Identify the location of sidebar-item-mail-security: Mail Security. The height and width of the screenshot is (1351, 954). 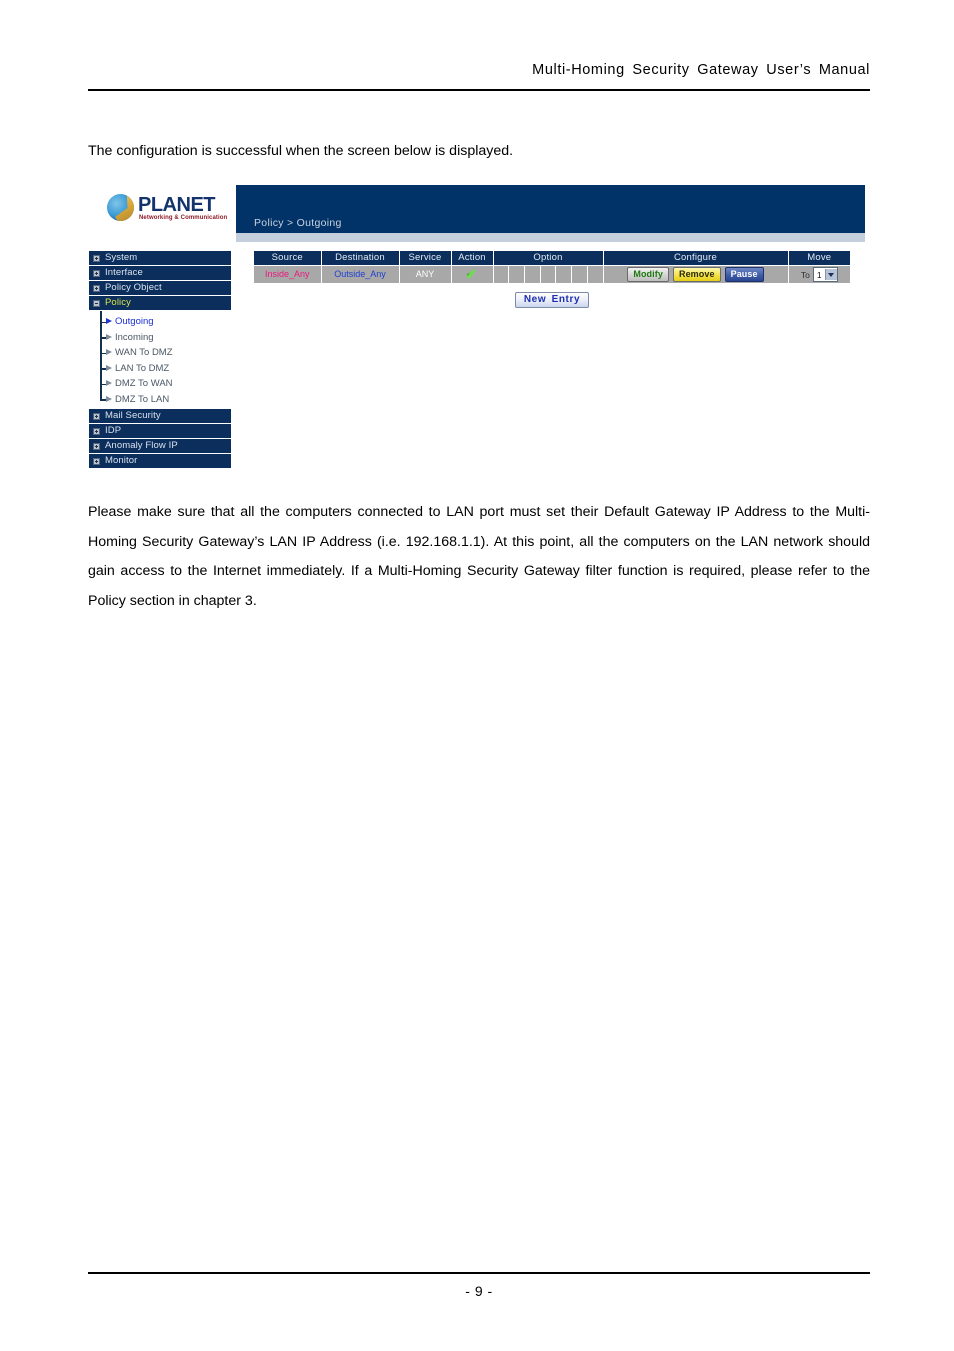
(160, 416).